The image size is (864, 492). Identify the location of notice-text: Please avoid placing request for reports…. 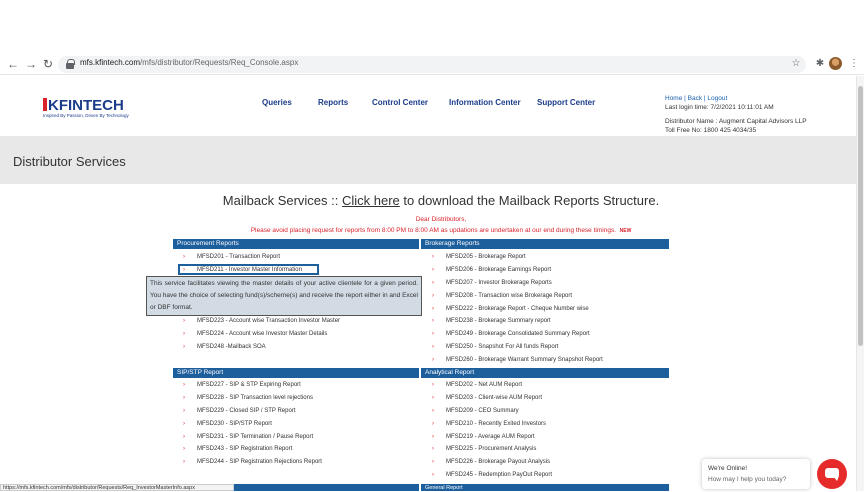
(432, 230).